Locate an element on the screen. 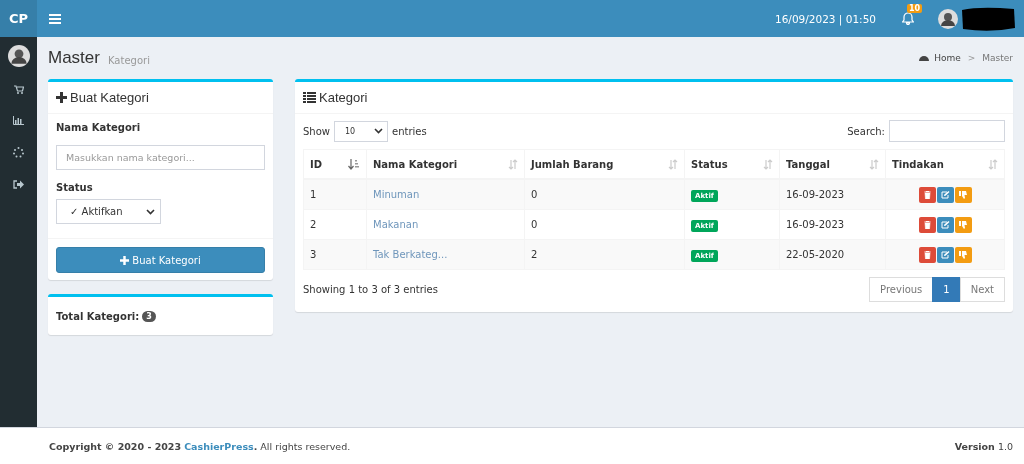 This screenshot has width=1024, height=464. show-label: Show is located at coordinates (316, 131).